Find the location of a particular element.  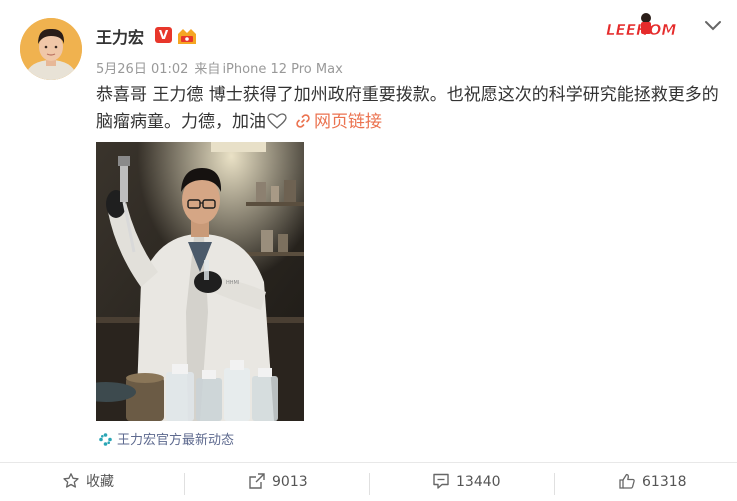

thumbs-up-icon is located at coordinates (627, 481).